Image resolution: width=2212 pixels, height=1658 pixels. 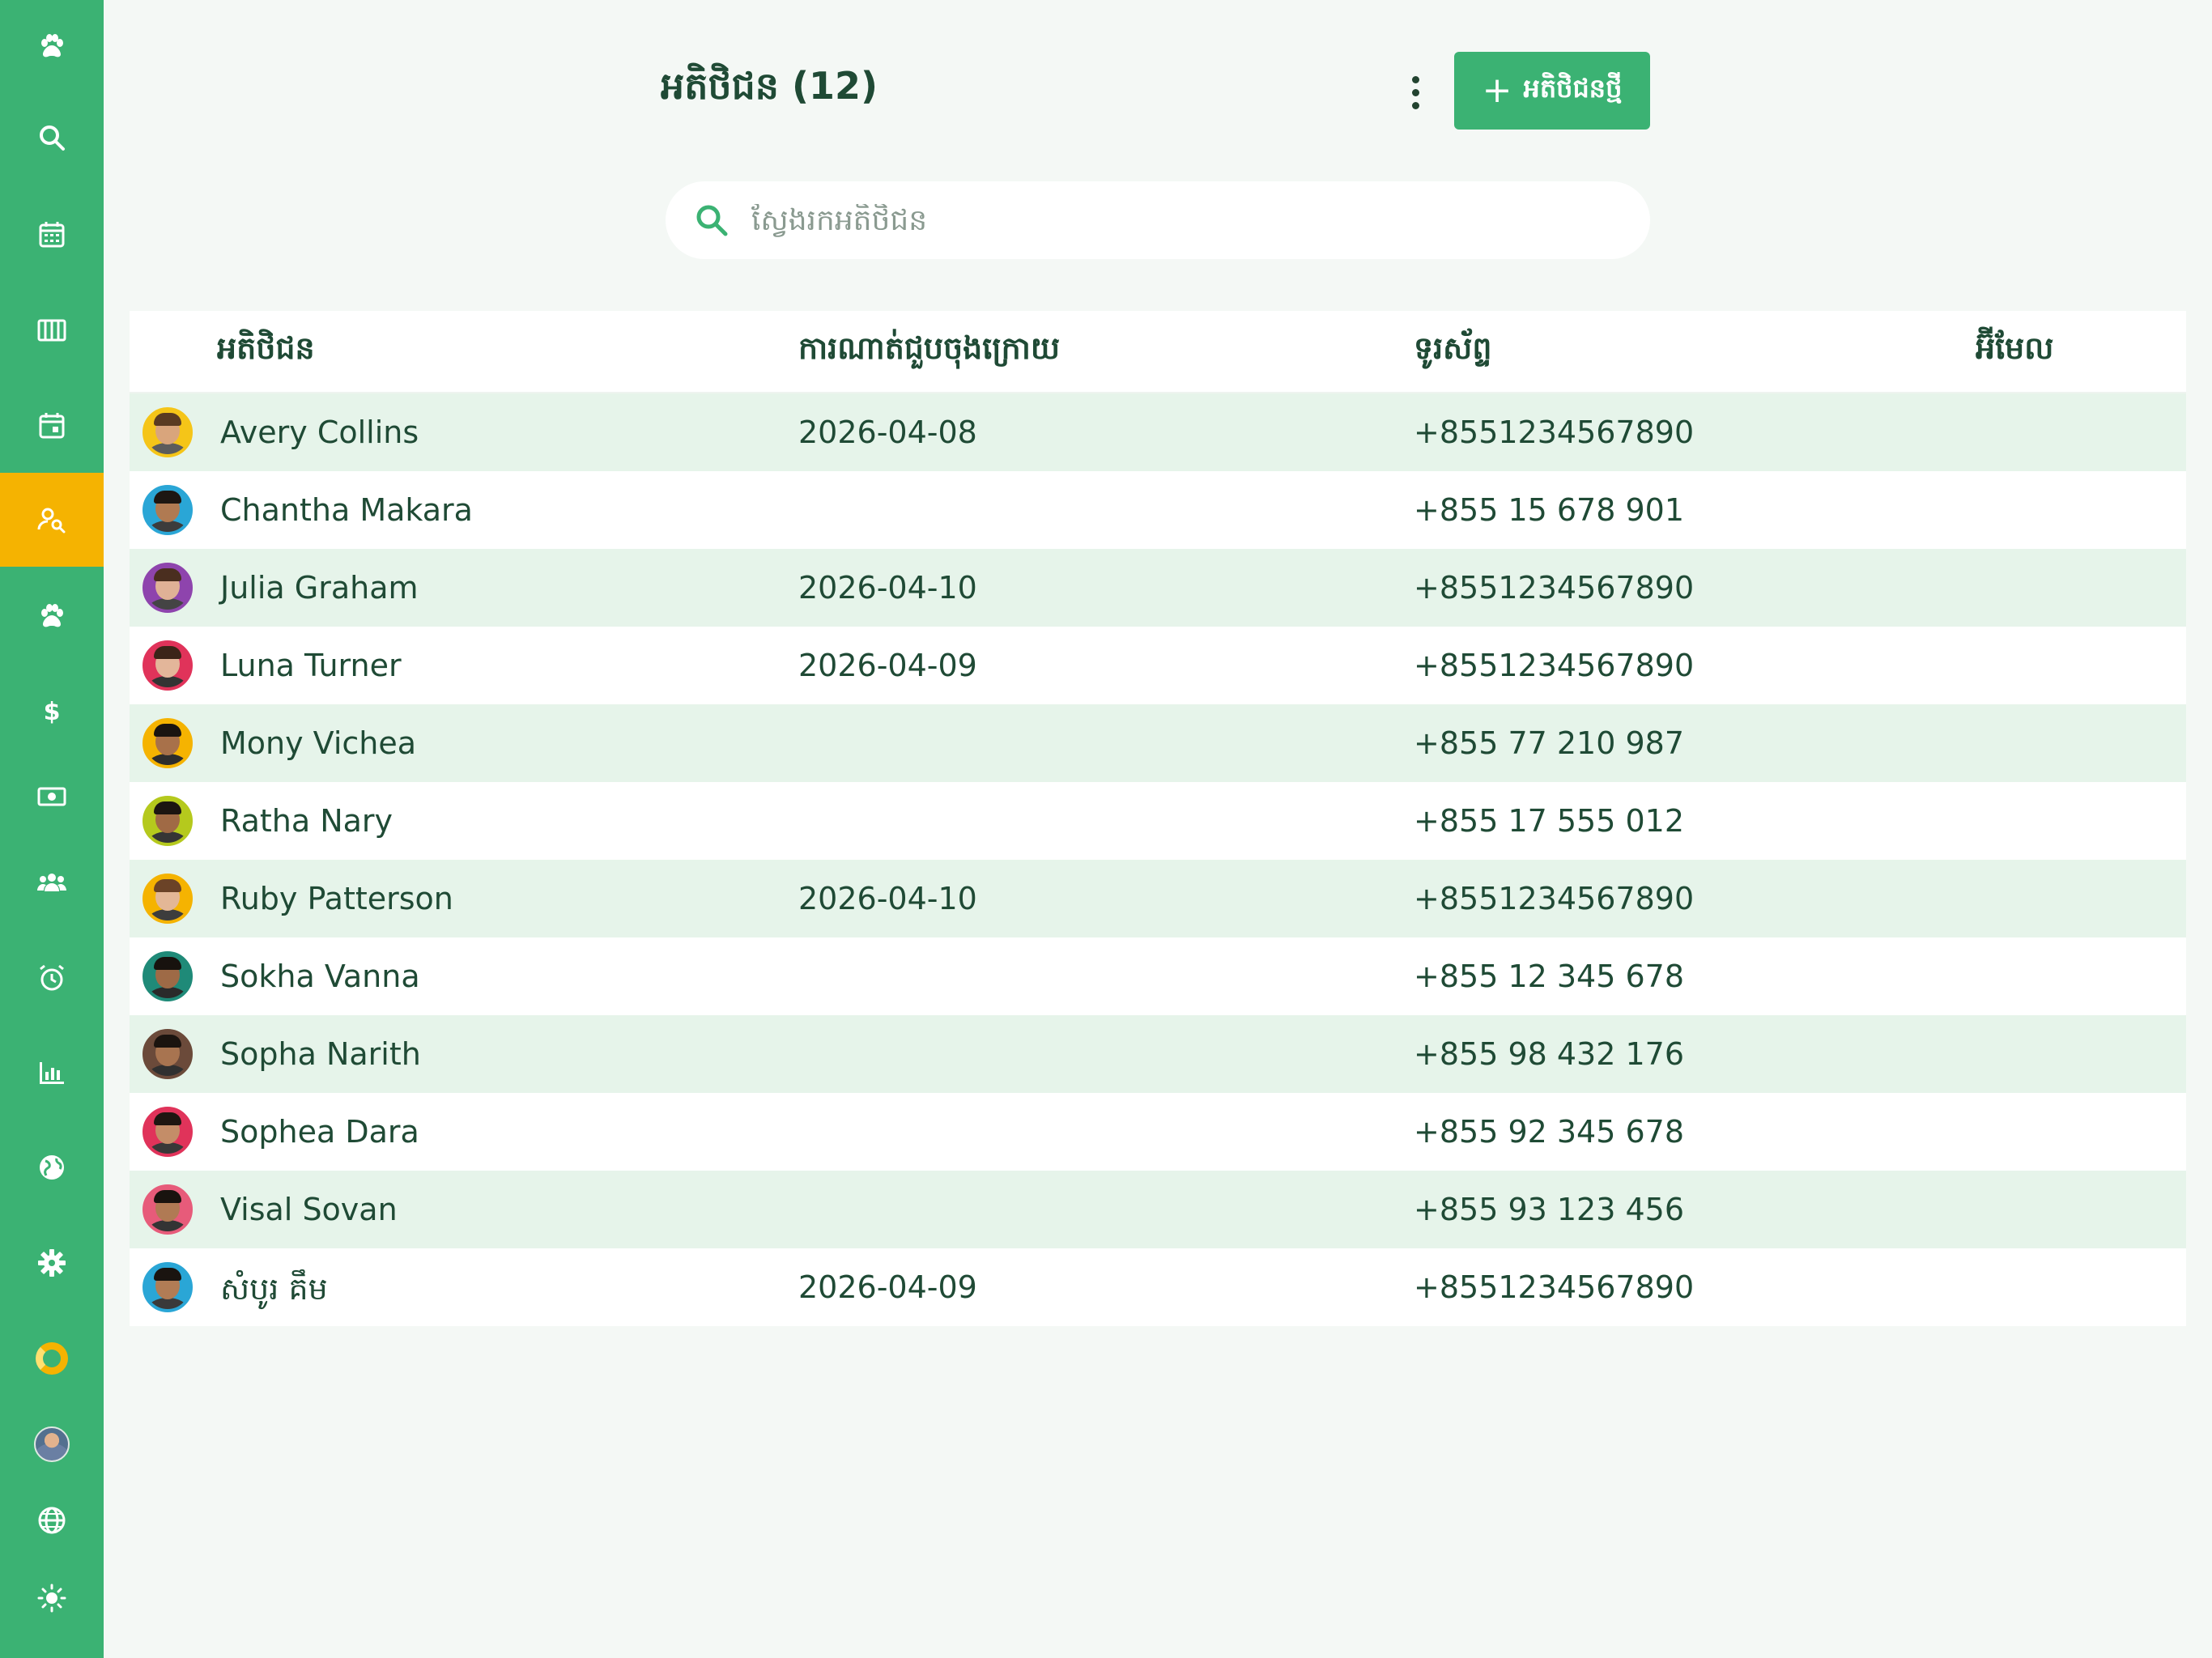 I want to click on sidebar-item-reminders, so click(x=52, y=978).